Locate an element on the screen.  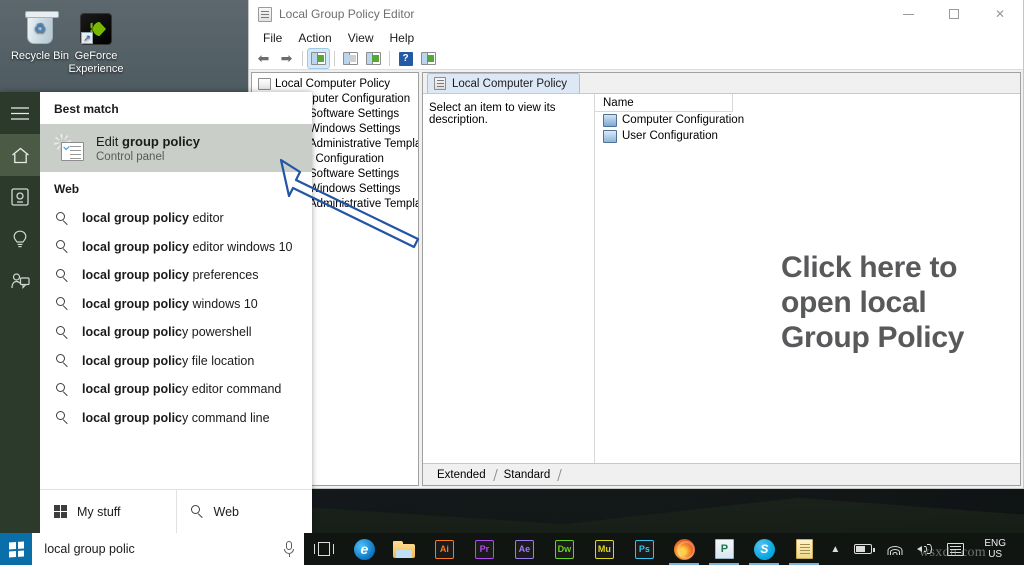
home-icon is located at coordinates (20, 155).